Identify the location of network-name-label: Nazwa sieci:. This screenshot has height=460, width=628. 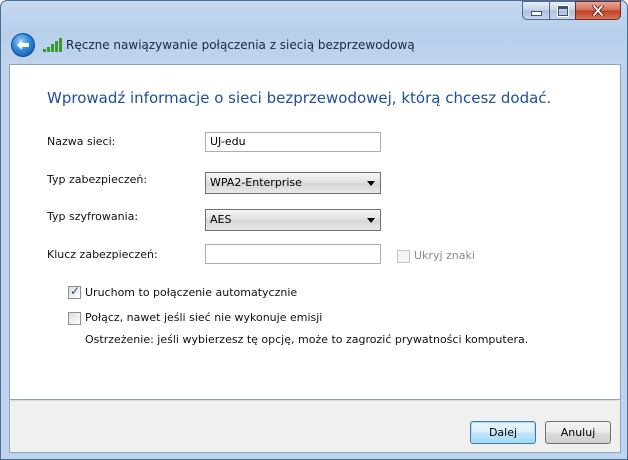
(81, 141).